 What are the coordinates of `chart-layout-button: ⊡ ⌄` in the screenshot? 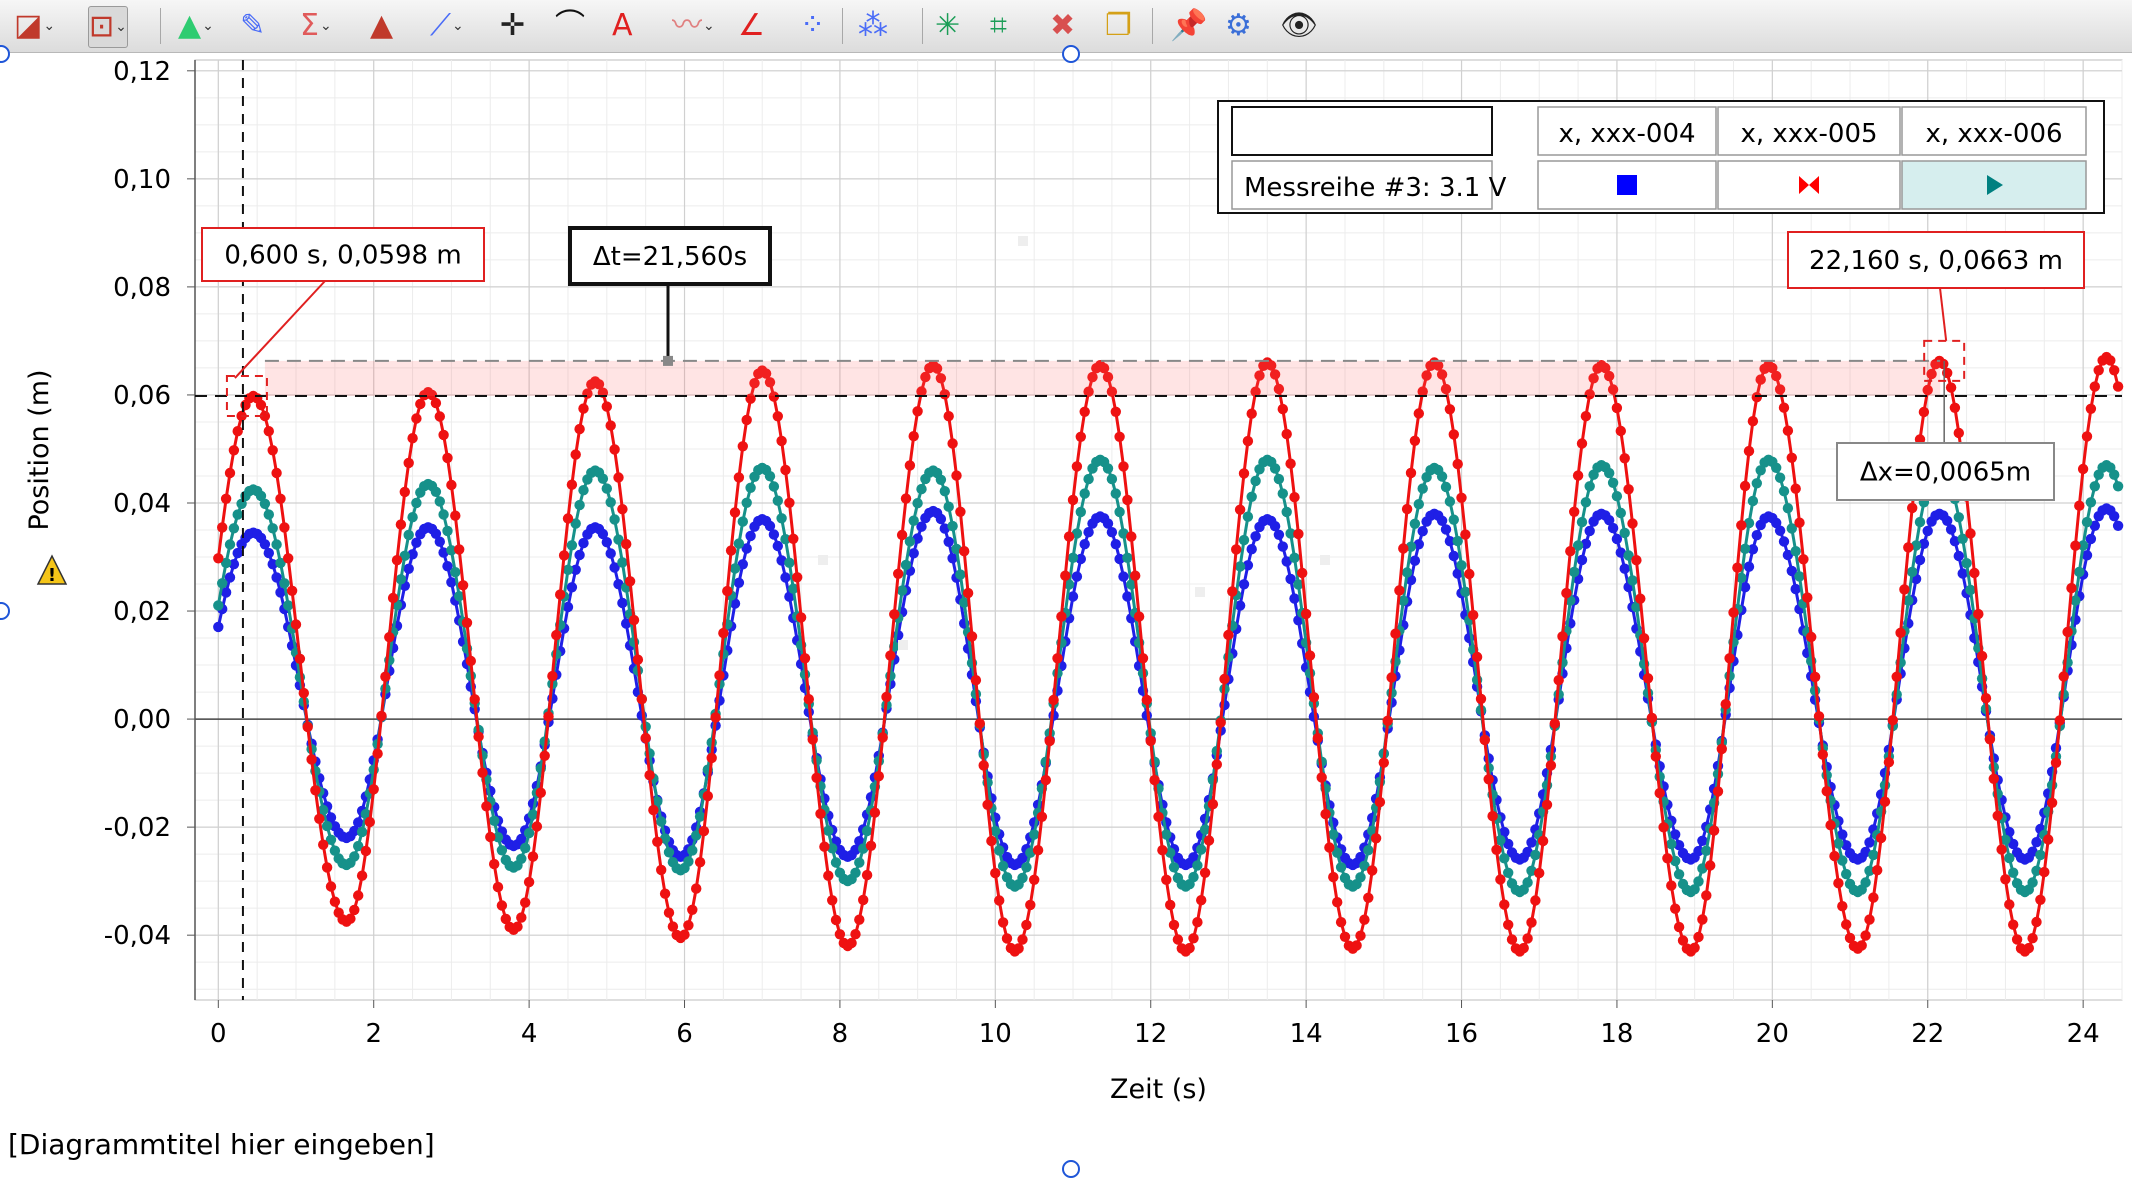 It's located at (108, 27).